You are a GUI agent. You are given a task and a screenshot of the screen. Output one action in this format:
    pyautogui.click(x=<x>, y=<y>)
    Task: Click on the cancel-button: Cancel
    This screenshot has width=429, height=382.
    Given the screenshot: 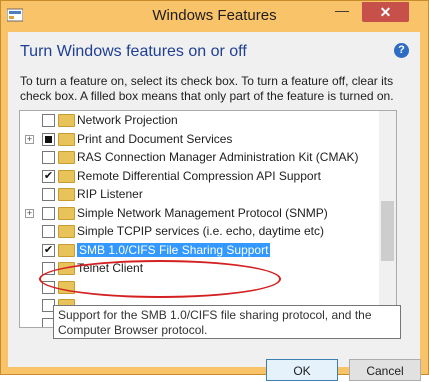 What is the action you would take?
    pyautogui.click(x=385, y=370)
    